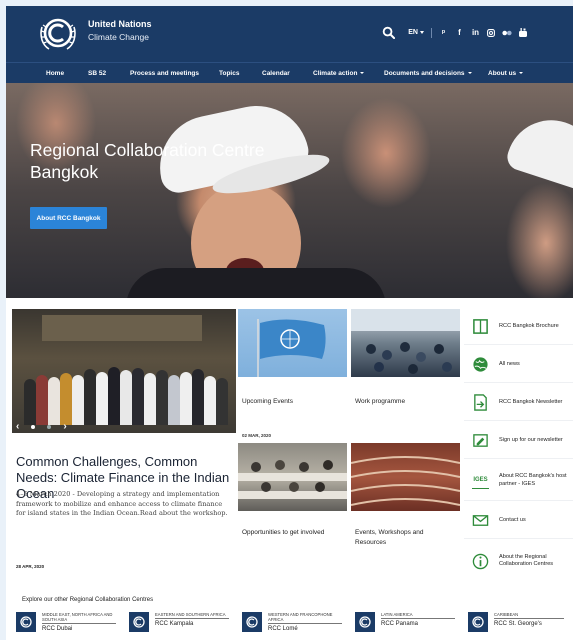 The width and height of the screenshot is (573, 640). What do you see at coordinates (118, 37) in the screenshot?
I see `org-sub: Climate Change` at bounding box center [118, 37].